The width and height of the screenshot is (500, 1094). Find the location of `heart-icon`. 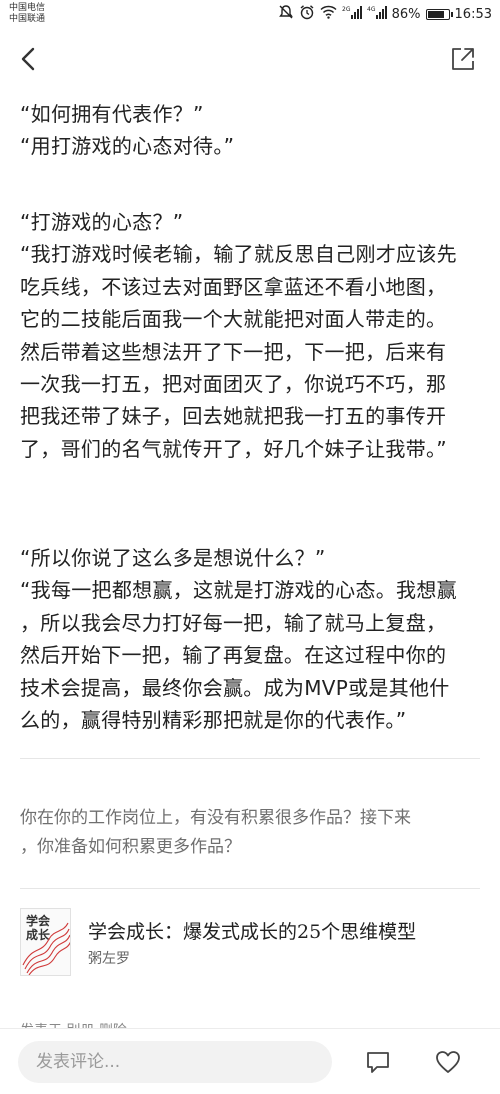

heart-icon is located at coordinates (448, 1062).